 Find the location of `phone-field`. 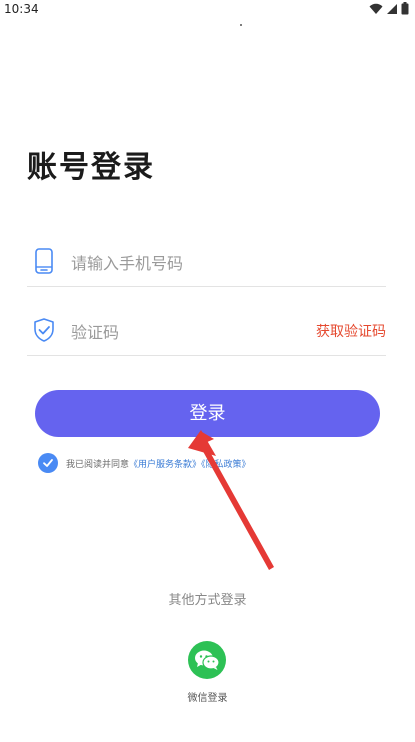

phone-field is located at coordinates (206, 262).